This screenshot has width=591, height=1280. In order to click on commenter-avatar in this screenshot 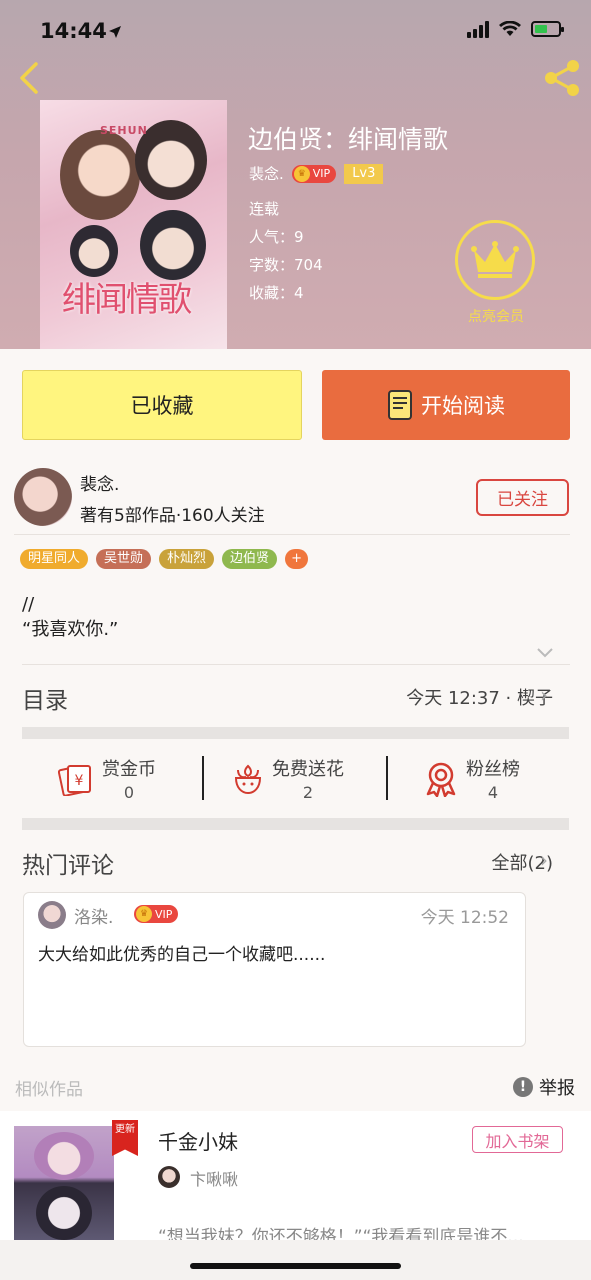, I will do `click(52, 915)`.